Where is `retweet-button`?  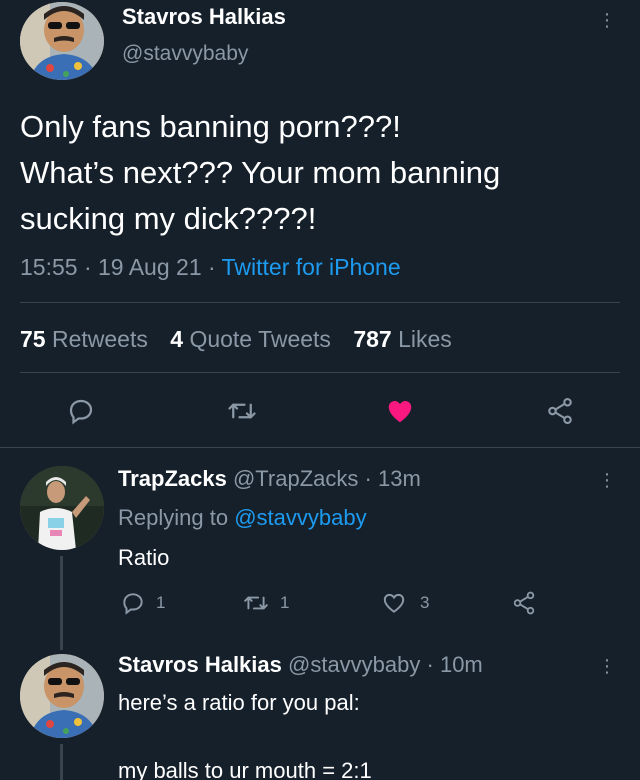 retweet-button is located at coordinates (242, 411).